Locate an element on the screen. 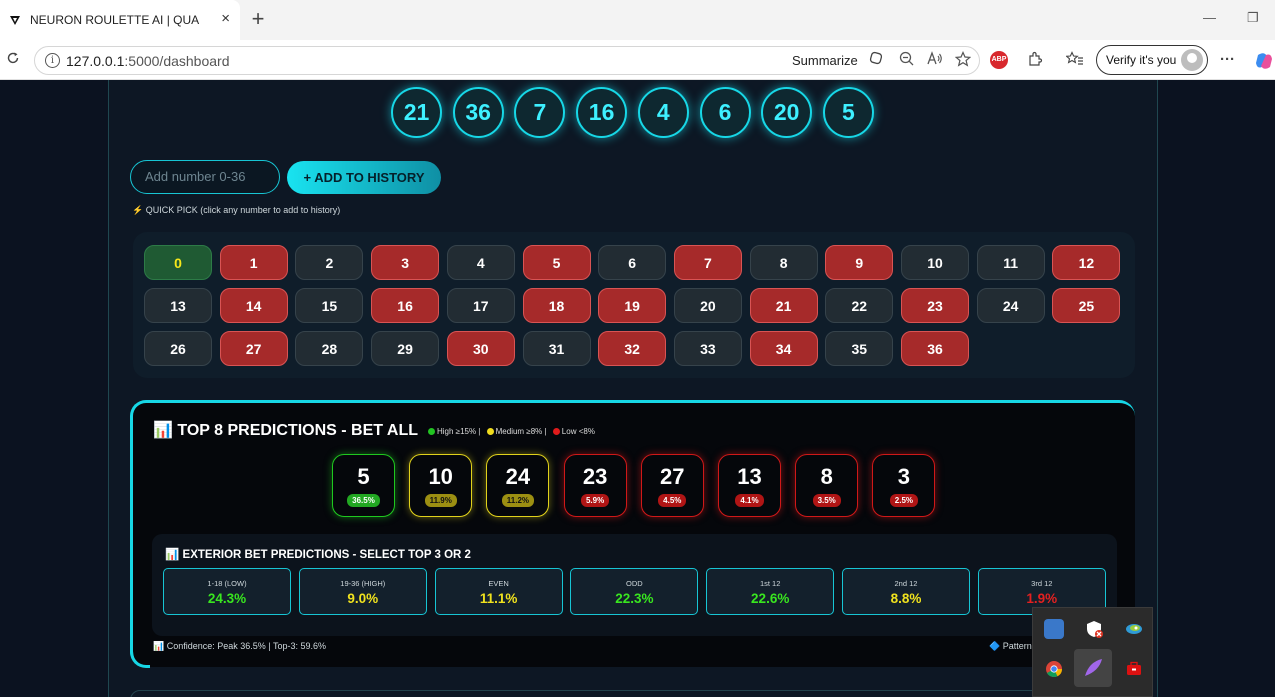 The height and width of the screenshot is (697, 1275). exterior-bet-card: 2nd 12 8.8% is located at coordinates (906, 591).